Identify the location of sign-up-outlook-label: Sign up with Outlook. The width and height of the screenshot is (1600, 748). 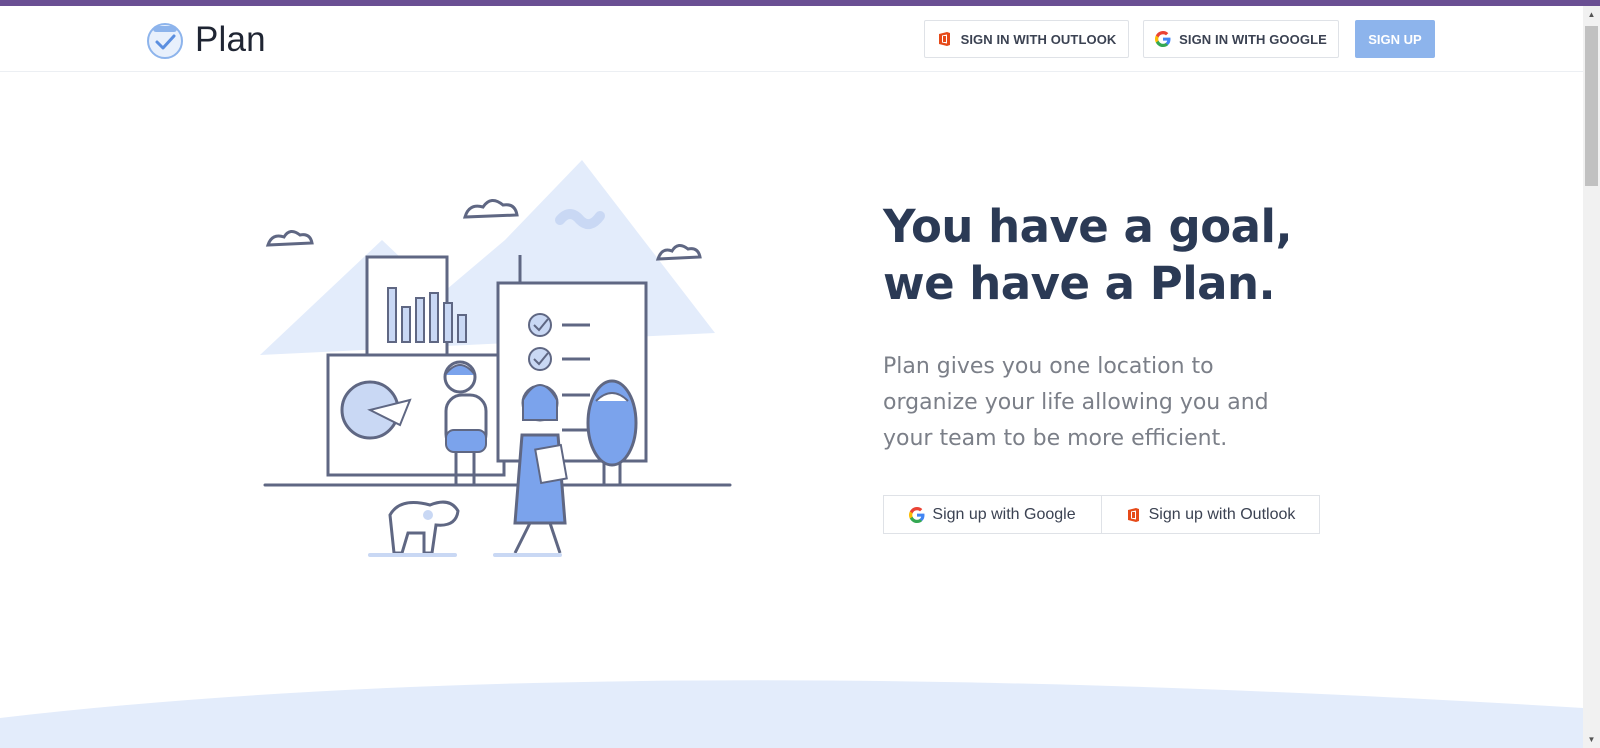
(1222, 514).